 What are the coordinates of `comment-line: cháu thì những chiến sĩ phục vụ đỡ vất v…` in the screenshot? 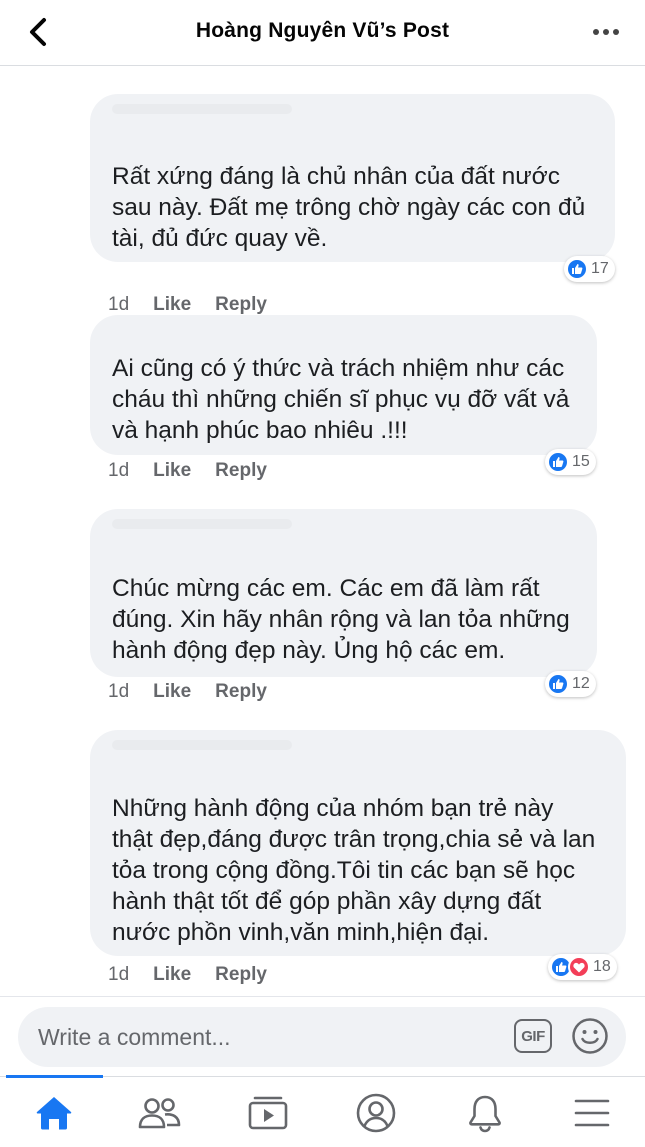 It's located at (341, 399).